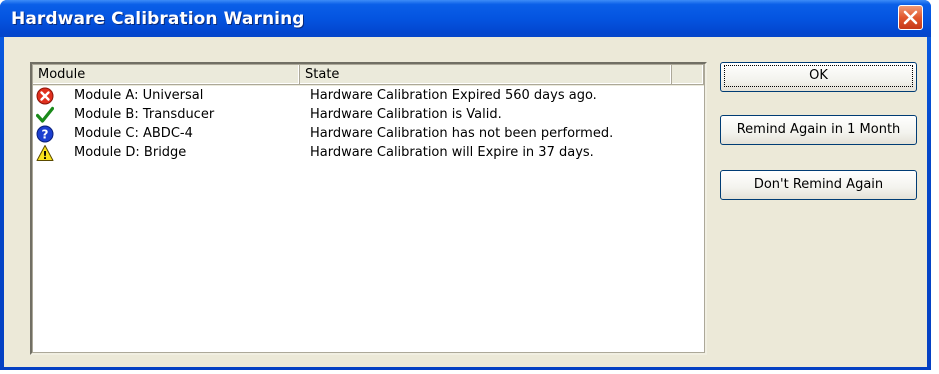 The width and height of the screenshot is (939, 374). What do you see at coordinates (144, 114) in the screenshot?
I see `module-name: Module B: Transducer` at bounding box center [144, 114].